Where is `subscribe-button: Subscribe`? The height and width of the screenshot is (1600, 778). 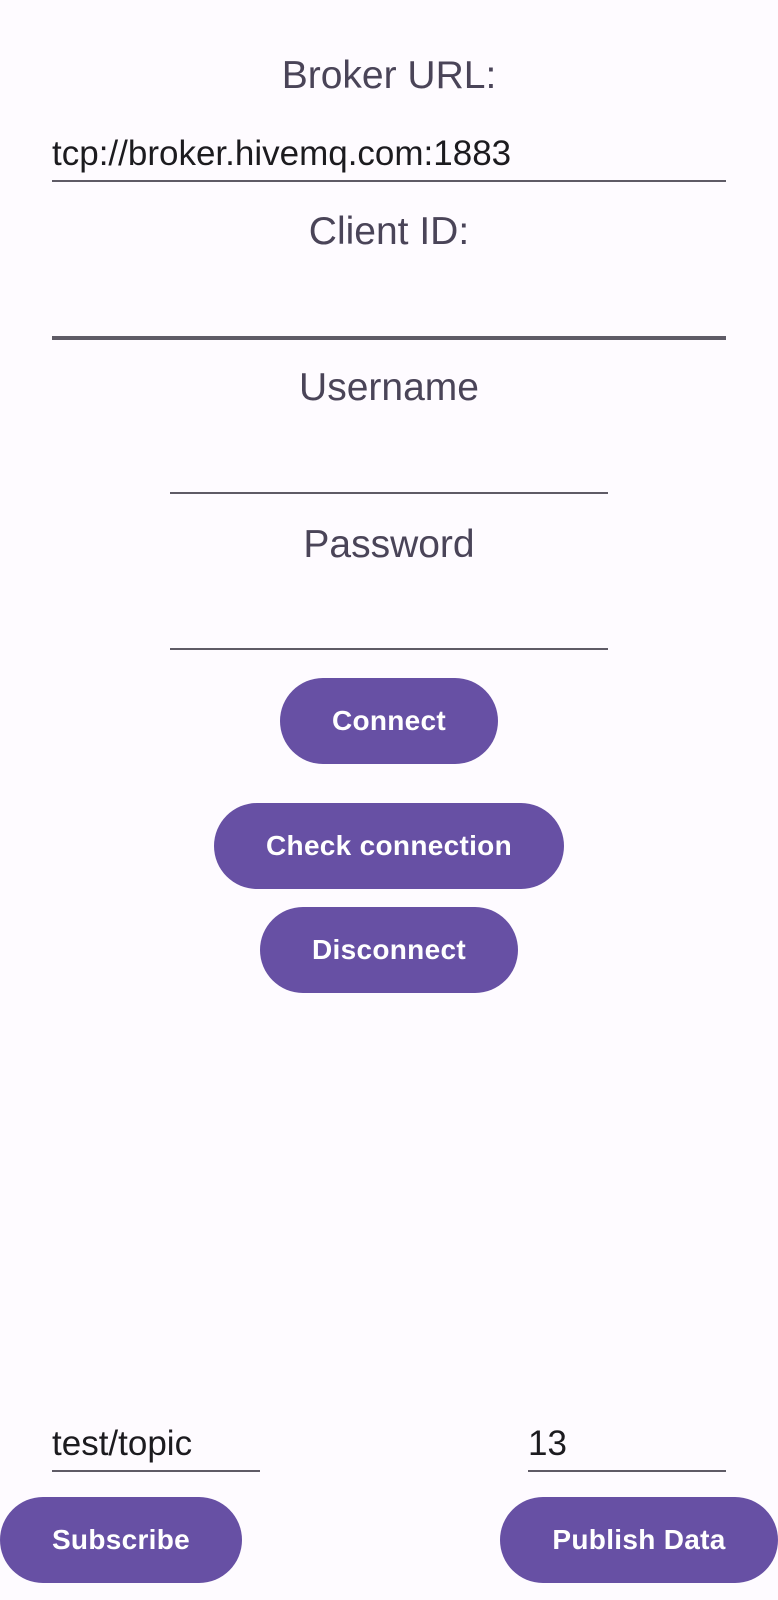 subscribe-button: Subscribe is located at coordinates (121, 1540).